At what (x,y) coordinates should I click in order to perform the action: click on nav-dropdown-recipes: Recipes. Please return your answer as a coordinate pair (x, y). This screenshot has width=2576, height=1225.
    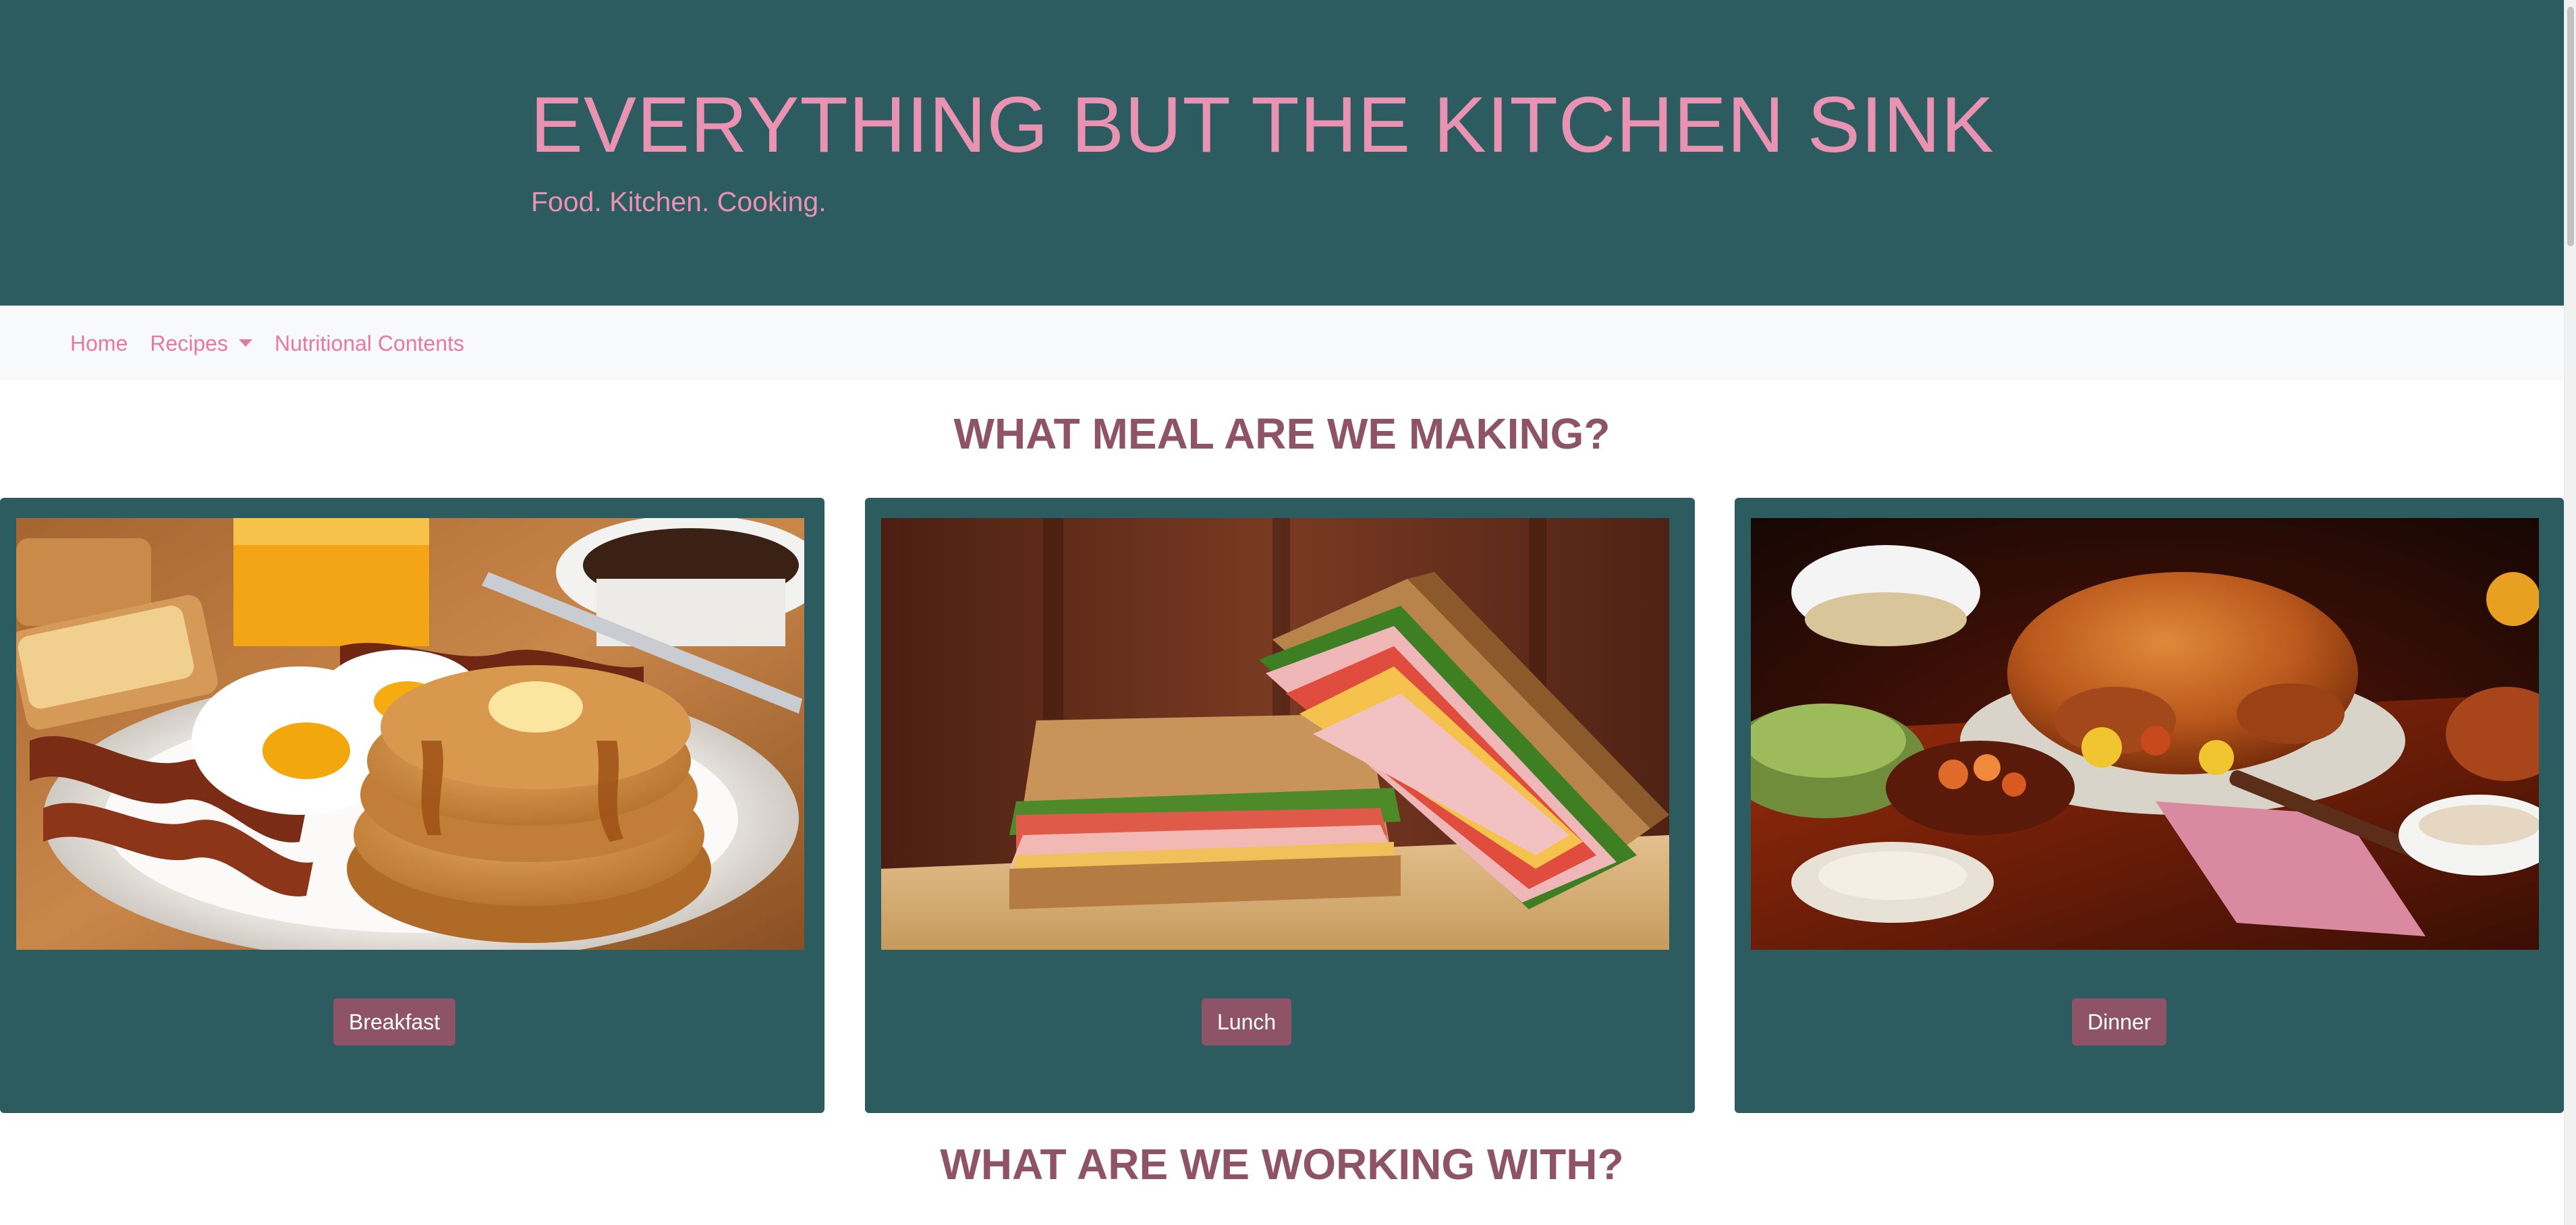
    Looking at the image, I should click on (201, 343).